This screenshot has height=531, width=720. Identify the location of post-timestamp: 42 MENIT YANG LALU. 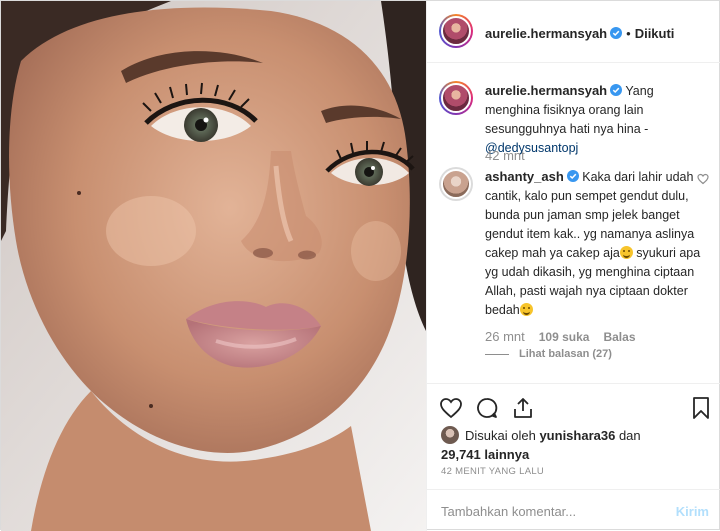
(492, 471).